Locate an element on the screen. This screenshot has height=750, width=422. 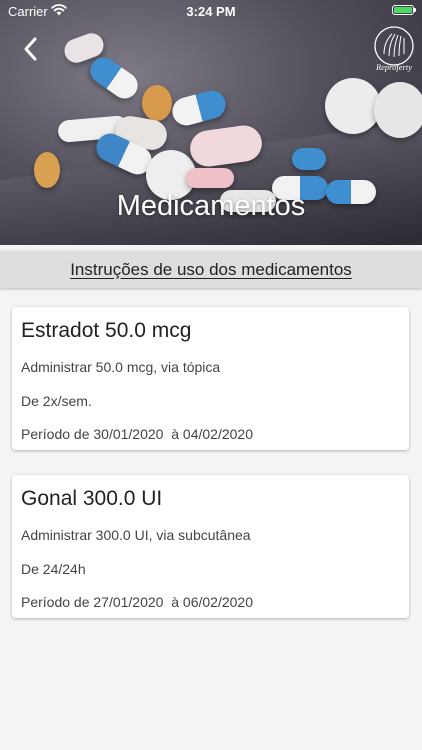
instructions-link: Instruções de uso dos medicamentos is located at coordinates (211, 270).